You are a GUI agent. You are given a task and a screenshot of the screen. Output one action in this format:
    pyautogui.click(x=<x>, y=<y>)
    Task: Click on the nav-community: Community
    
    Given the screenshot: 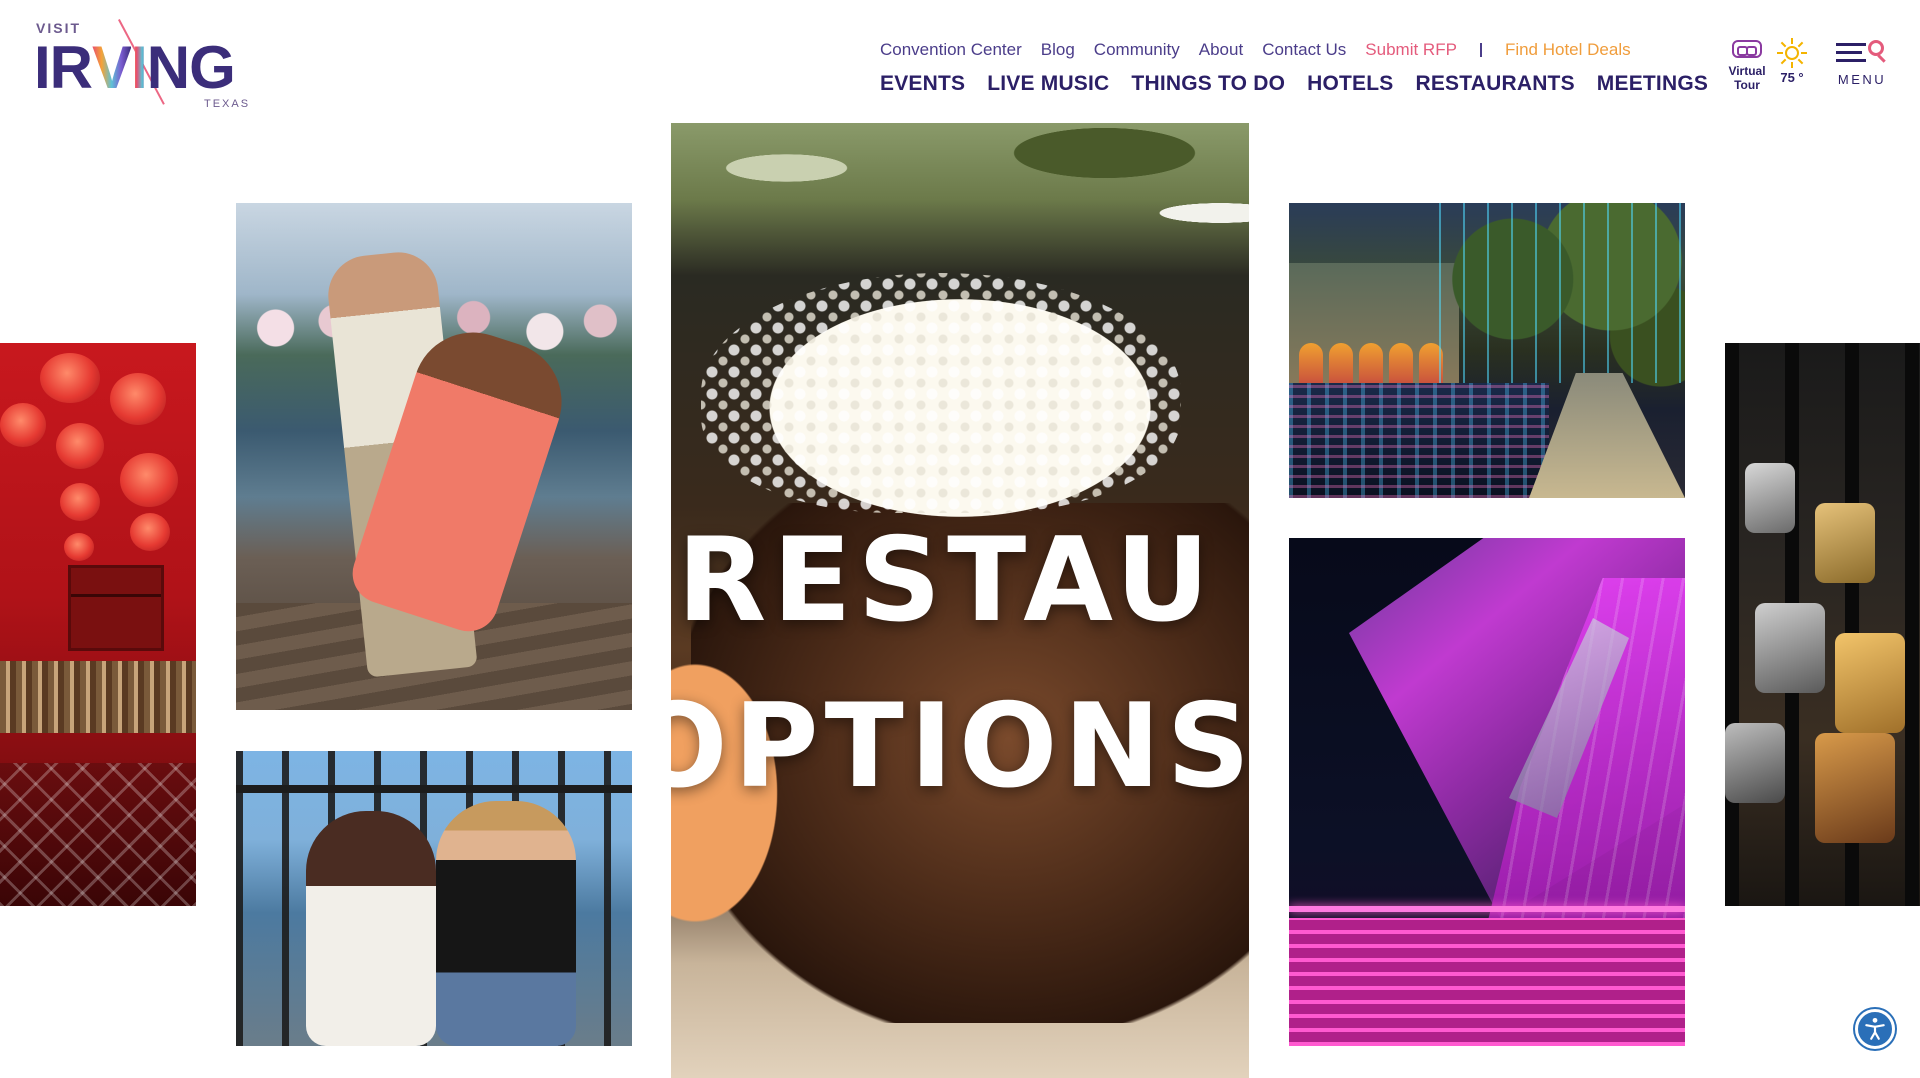 What is the action you would take?
    pyautogui.click(x=1137, y=50)
    